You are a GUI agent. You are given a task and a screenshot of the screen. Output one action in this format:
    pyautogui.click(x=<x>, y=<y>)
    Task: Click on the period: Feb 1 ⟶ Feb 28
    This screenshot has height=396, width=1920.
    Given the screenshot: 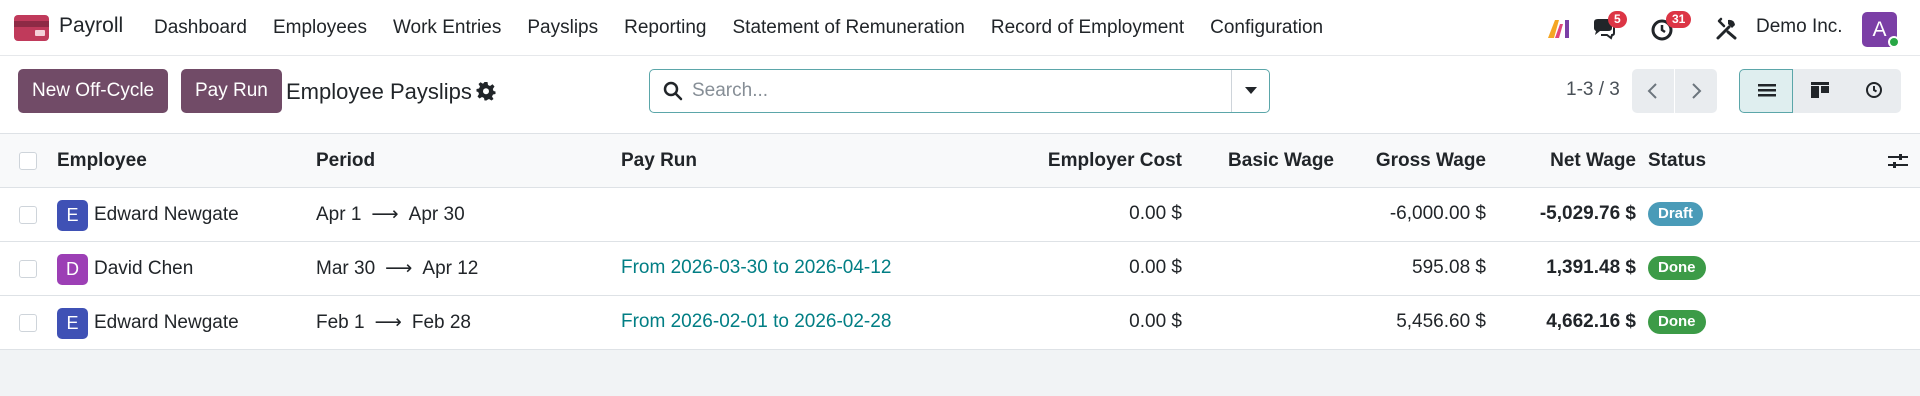 What is the action you would take?
    pyautogui.click(x=393, y=322)
    